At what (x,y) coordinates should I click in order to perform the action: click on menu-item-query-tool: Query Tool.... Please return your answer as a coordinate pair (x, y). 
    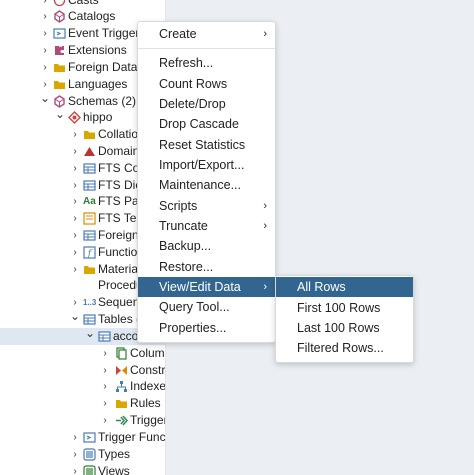
    Looking at the image, I should click on (206, 307).